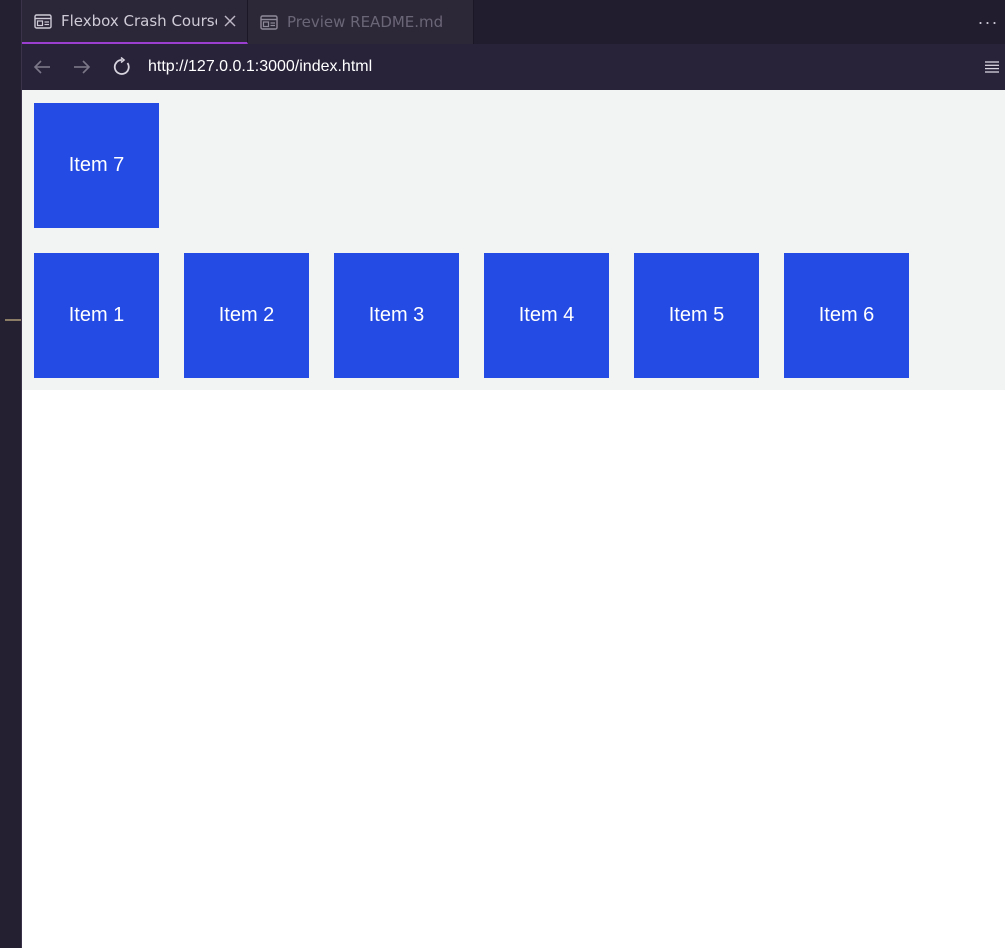 The width and height of the screenshot is (1005, 948). I want to click on flex-row-top: Item 7, so click(519, 165).